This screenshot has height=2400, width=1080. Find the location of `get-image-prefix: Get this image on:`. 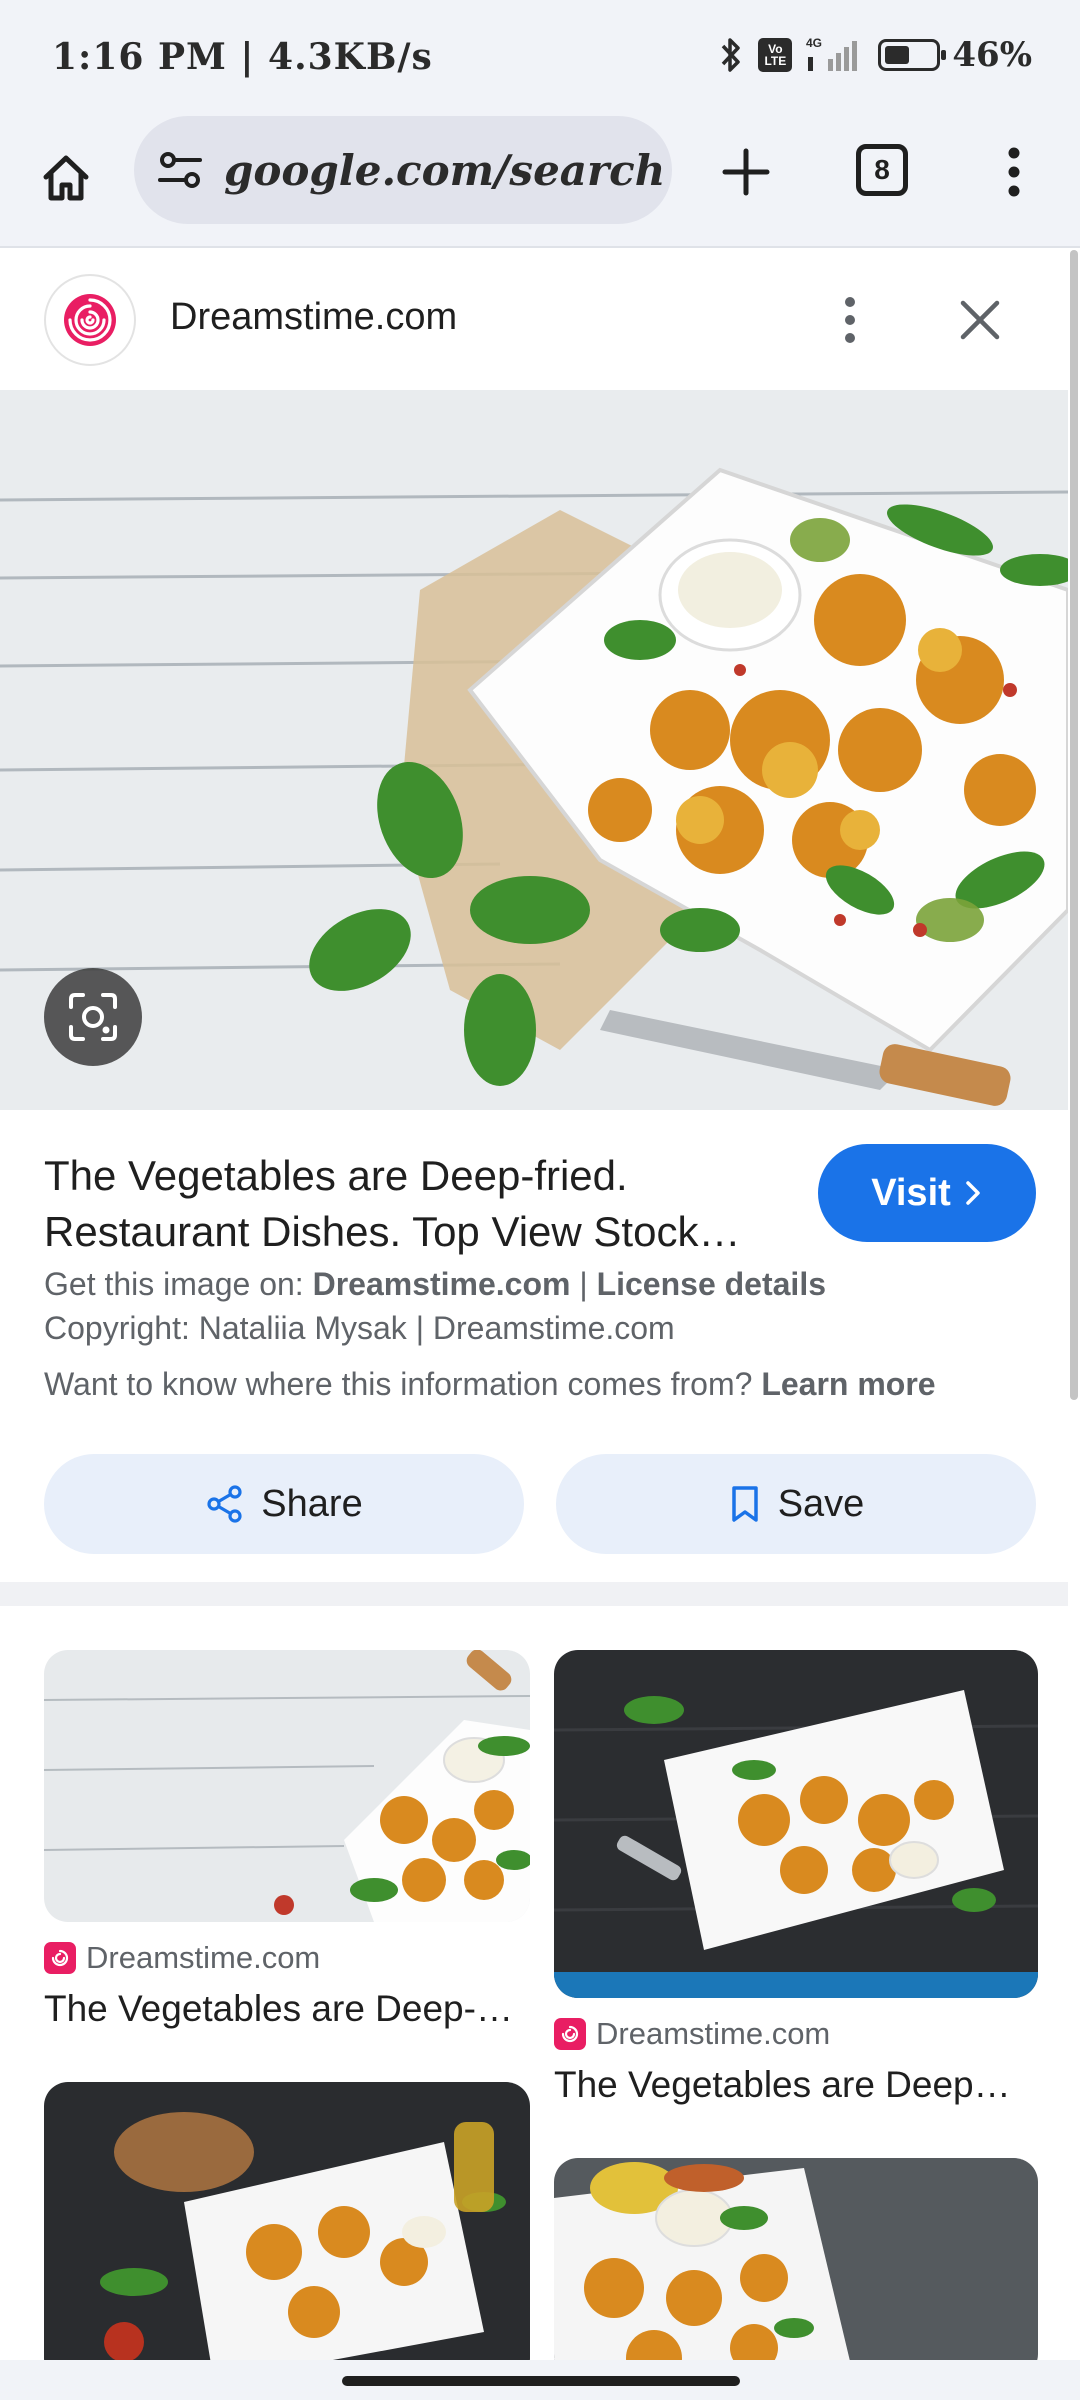

get-image-prefix: Get this image on: is located at coordinates (178, 1284).